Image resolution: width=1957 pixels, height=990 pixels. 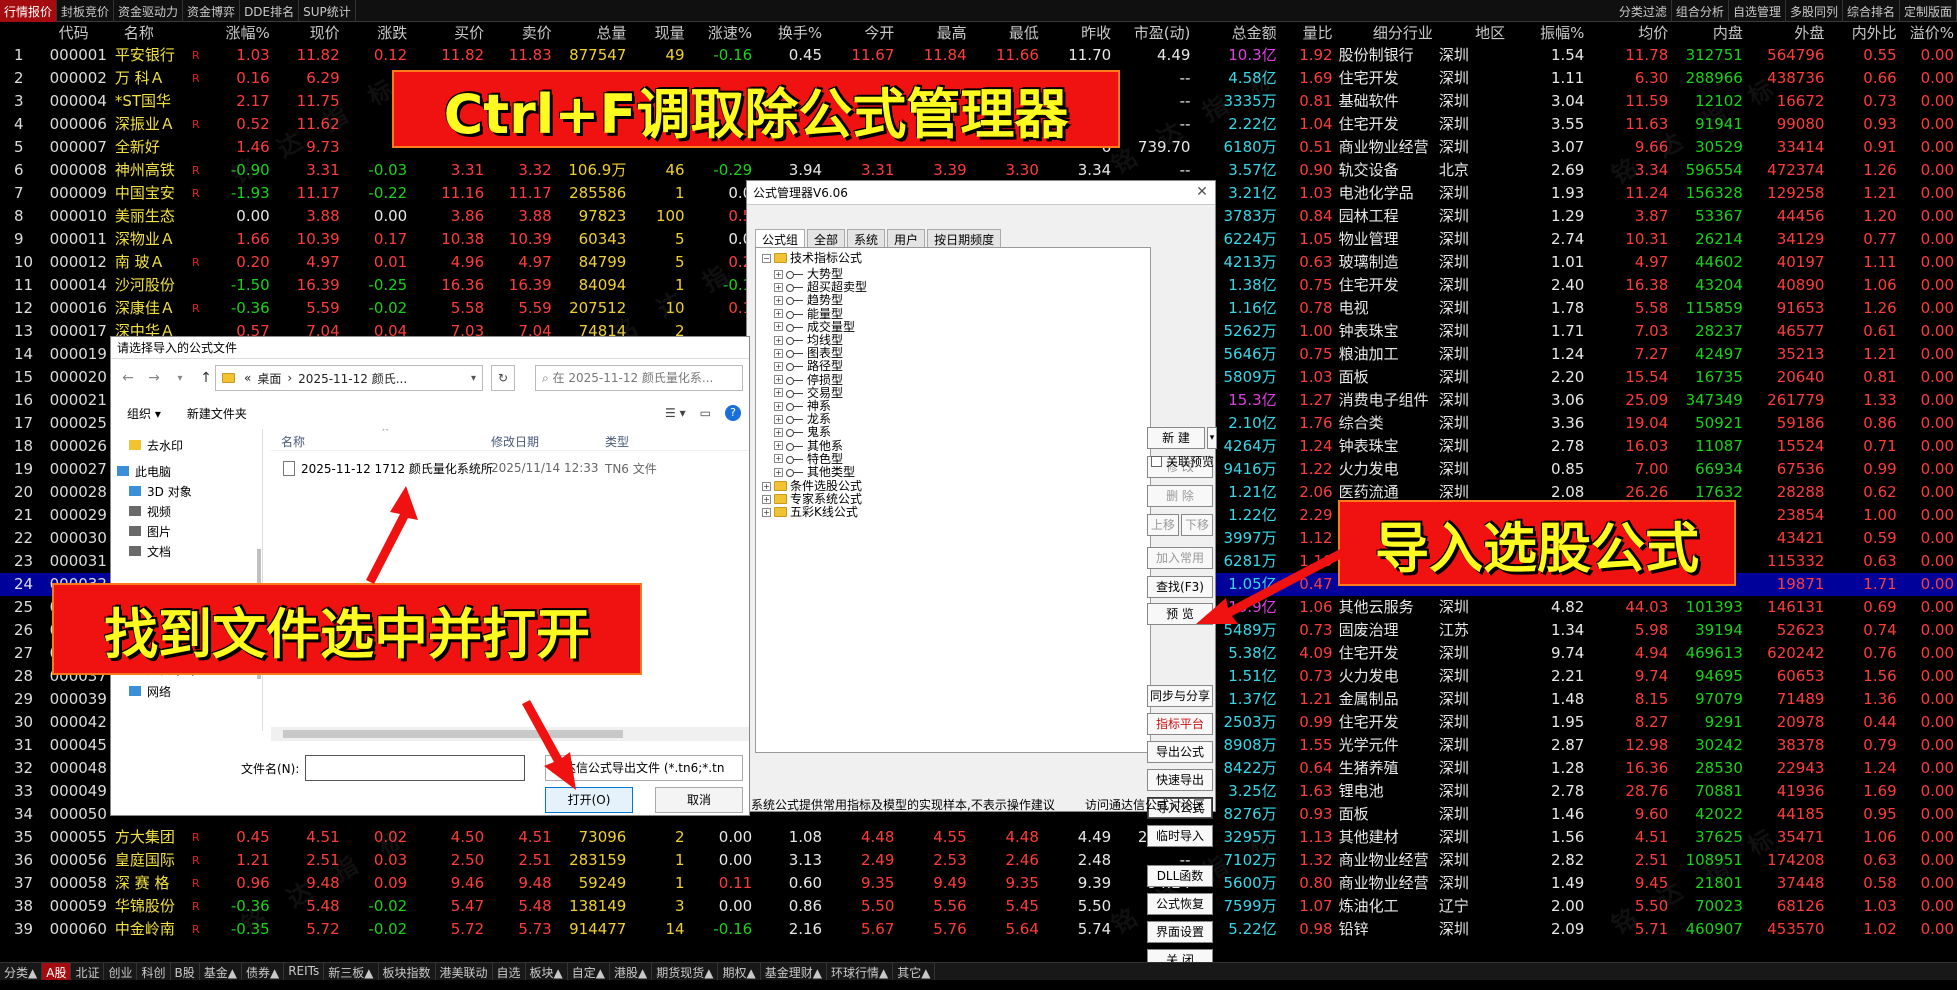 I want to click on path-segment: 桌面, so click(x=269, y=378).